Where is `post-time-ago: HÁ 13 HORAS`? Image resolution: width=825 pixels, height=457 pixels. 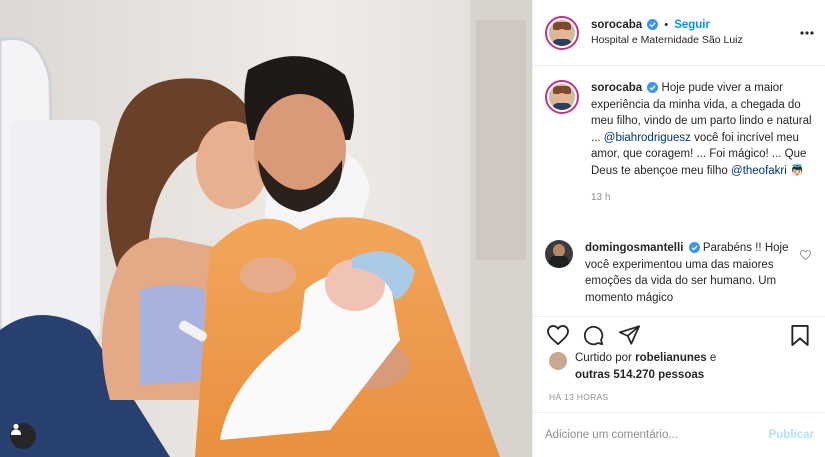 post-time-ago: HÁ 13 HORAS is located at coordinates (579, 397).